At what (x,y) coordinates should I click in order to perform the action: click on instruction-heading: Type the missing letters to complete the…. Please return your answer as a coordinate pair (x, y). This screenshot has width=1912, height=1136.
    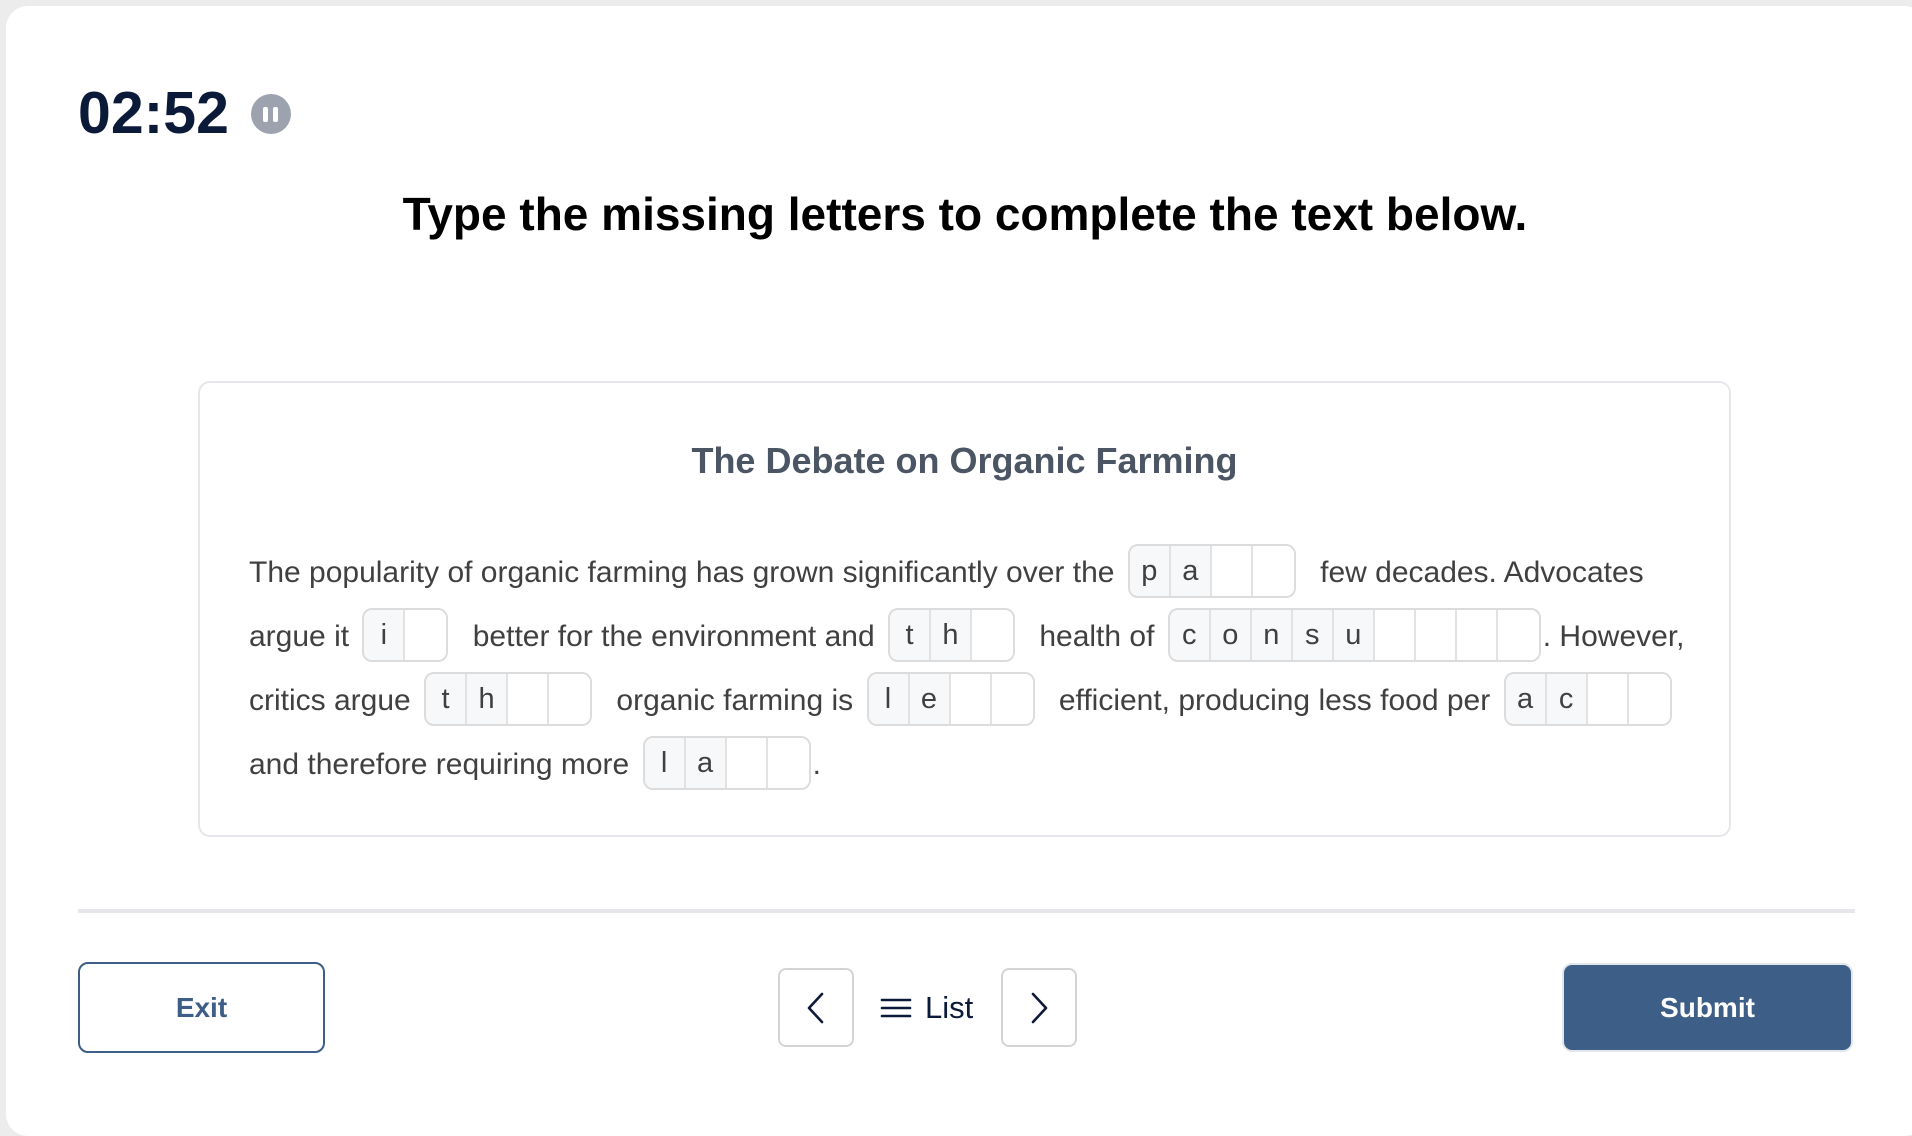
    Looking at the image, I should click on (965, 214).